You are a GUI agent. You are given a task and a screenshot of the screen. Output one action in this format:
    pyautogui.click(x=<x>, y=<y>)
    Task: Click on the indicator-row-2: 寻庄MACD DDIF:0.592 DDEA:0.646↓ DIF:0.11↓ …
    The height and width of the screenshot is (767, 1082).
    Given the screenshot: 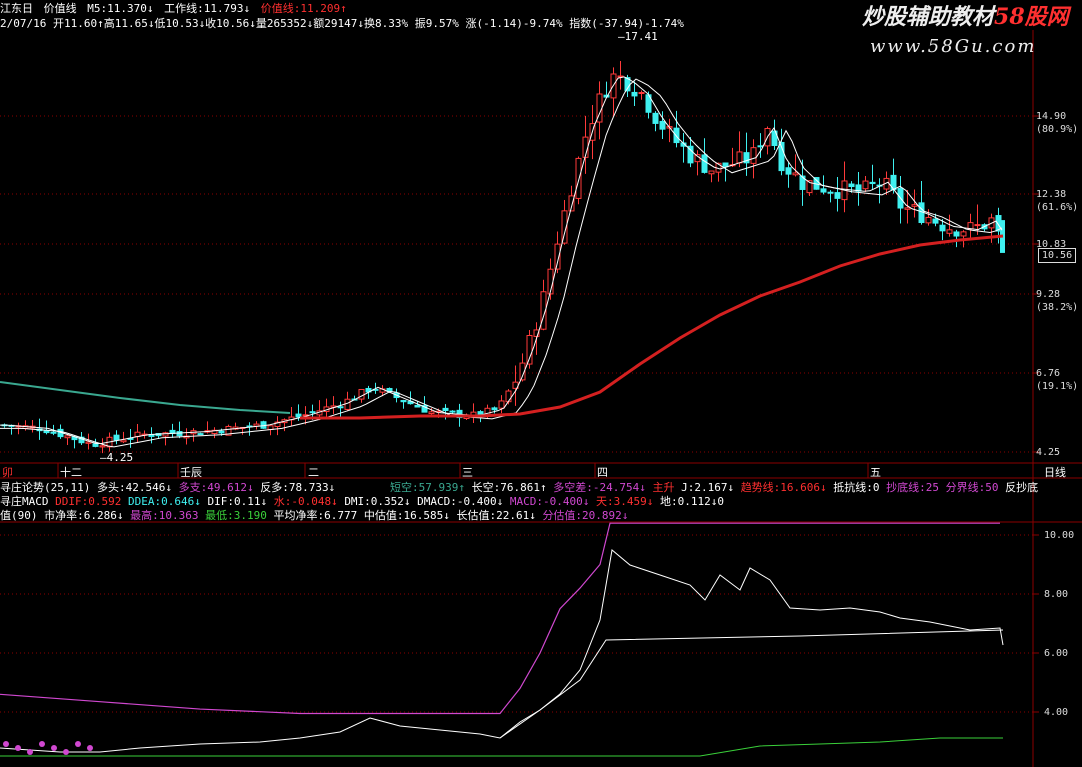 What is the action you would take?
    pyautogui.click(x=362, y=501)
    